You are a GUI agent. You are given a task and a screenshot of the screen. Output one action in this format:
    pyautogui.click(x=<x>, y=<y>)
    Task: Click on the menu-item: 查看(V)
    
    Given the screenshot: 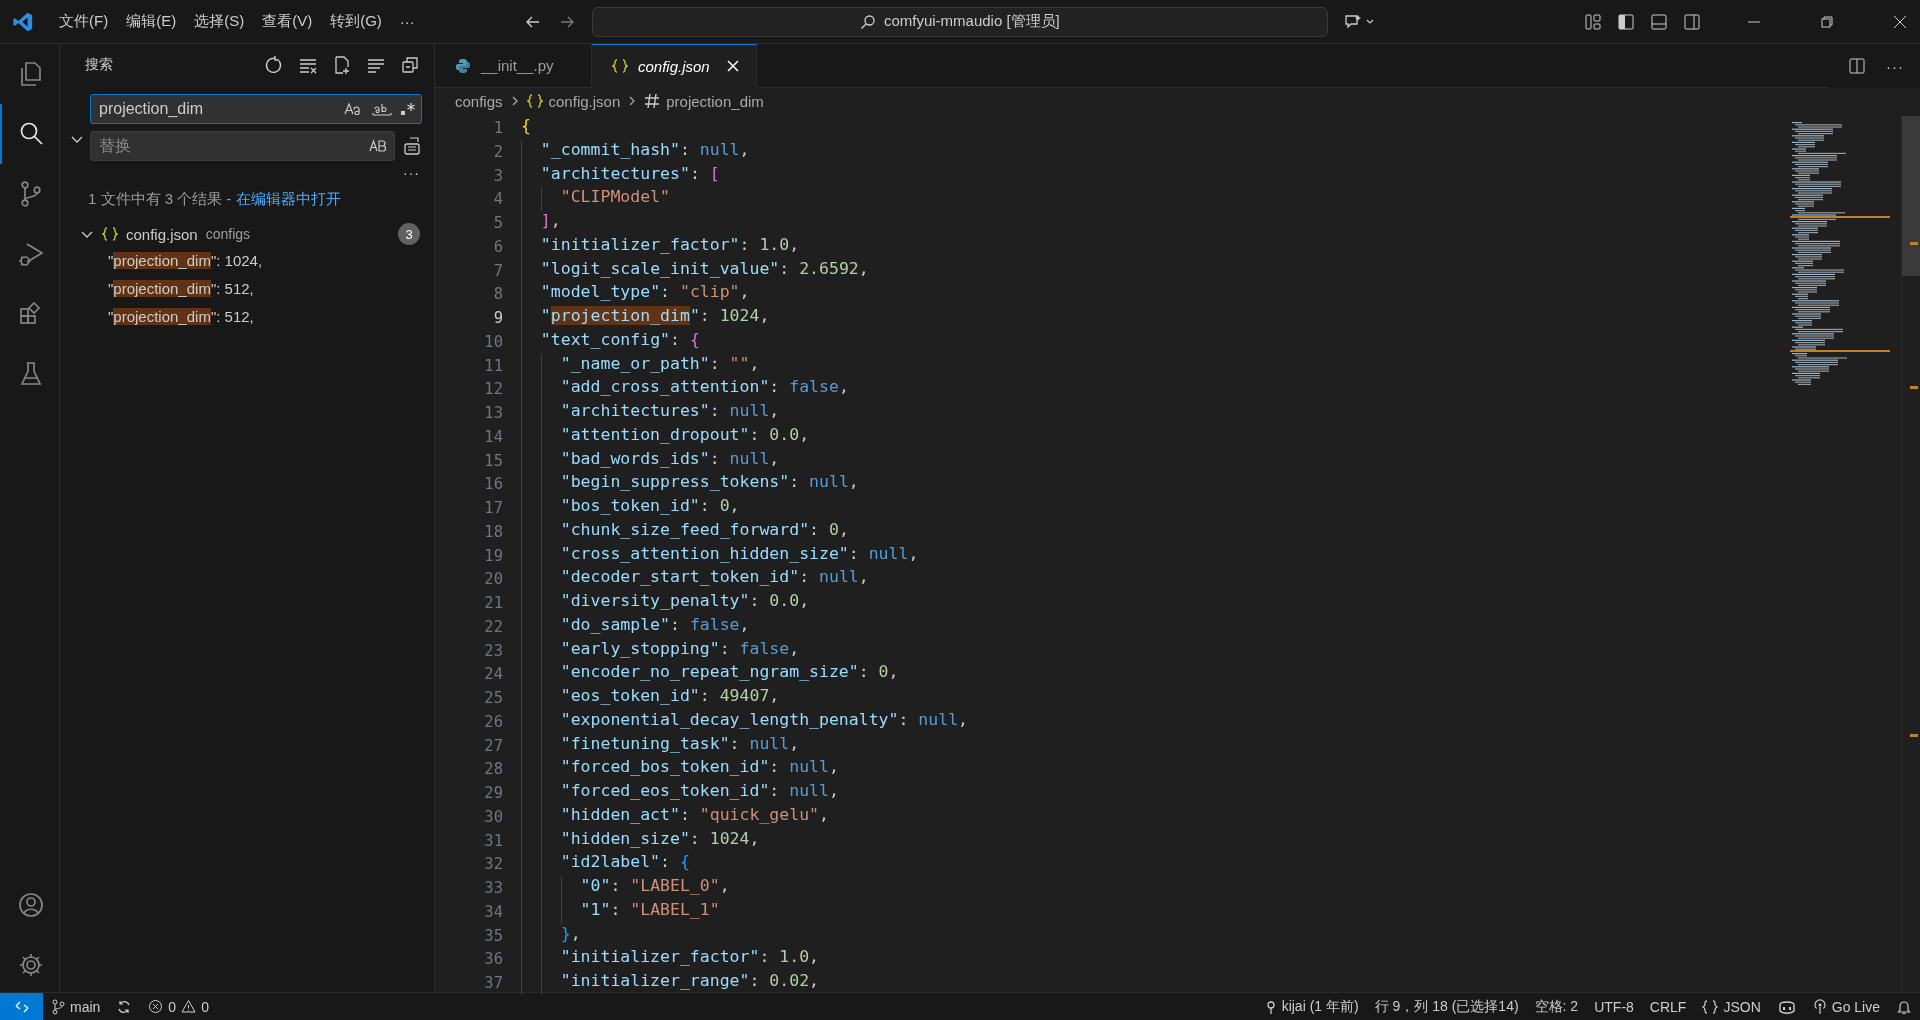 What is the action you would take?
    pyautogui.click(x=287, y=21)
    